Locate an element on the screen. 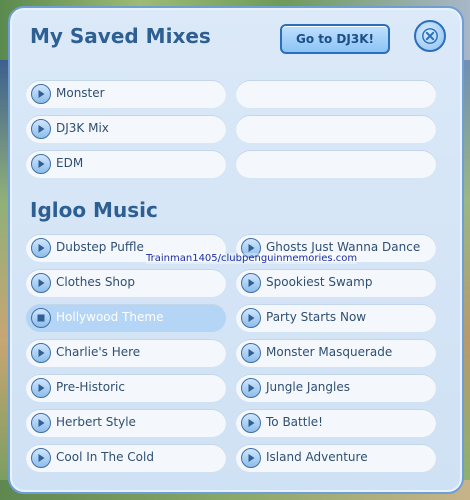 The height and width of the screenshot is (500, 470). saved-mix-slot: Monster is located at coordinates (126, 94).